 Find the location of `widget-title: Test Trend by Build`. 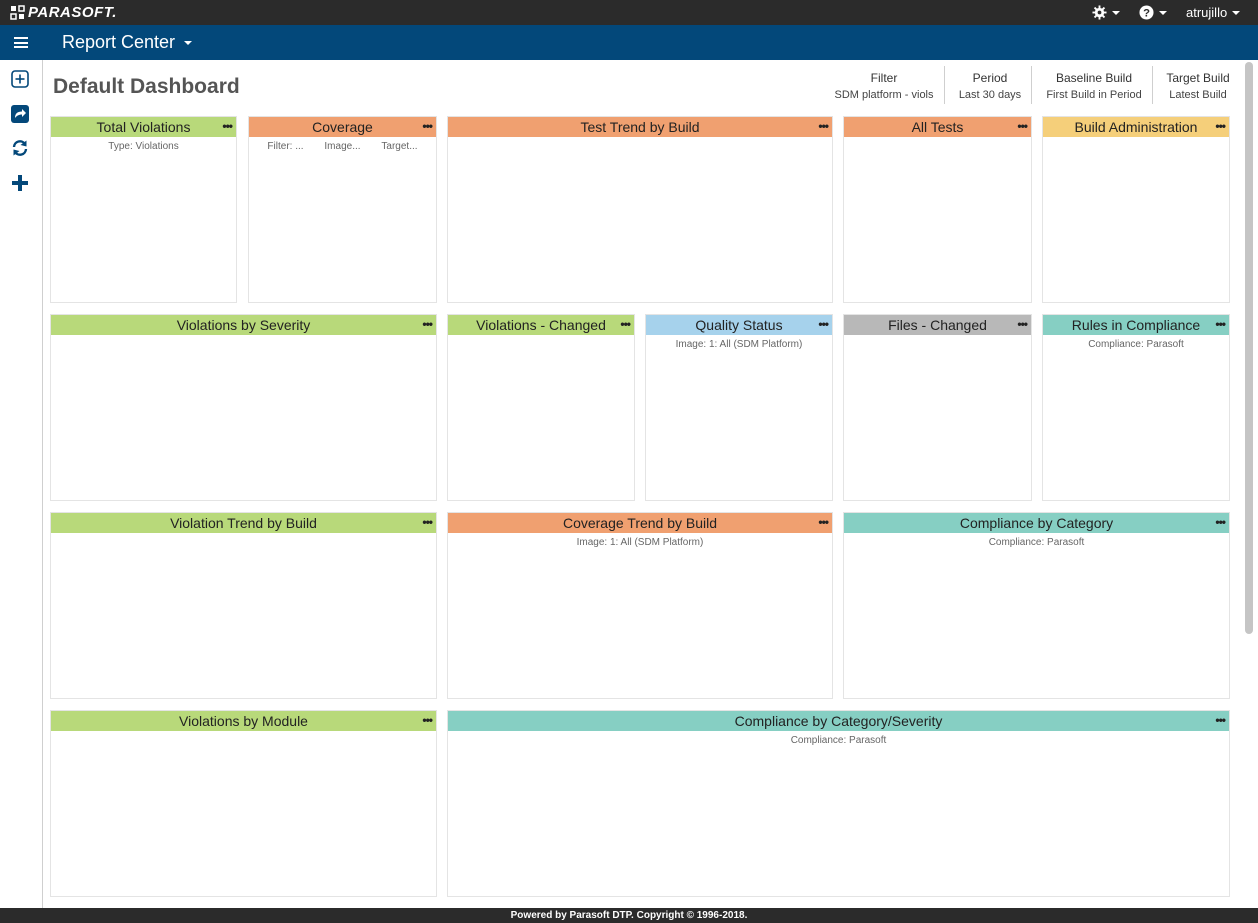

widget-title: Test Trend by Build is located at coordinates (640, 127).